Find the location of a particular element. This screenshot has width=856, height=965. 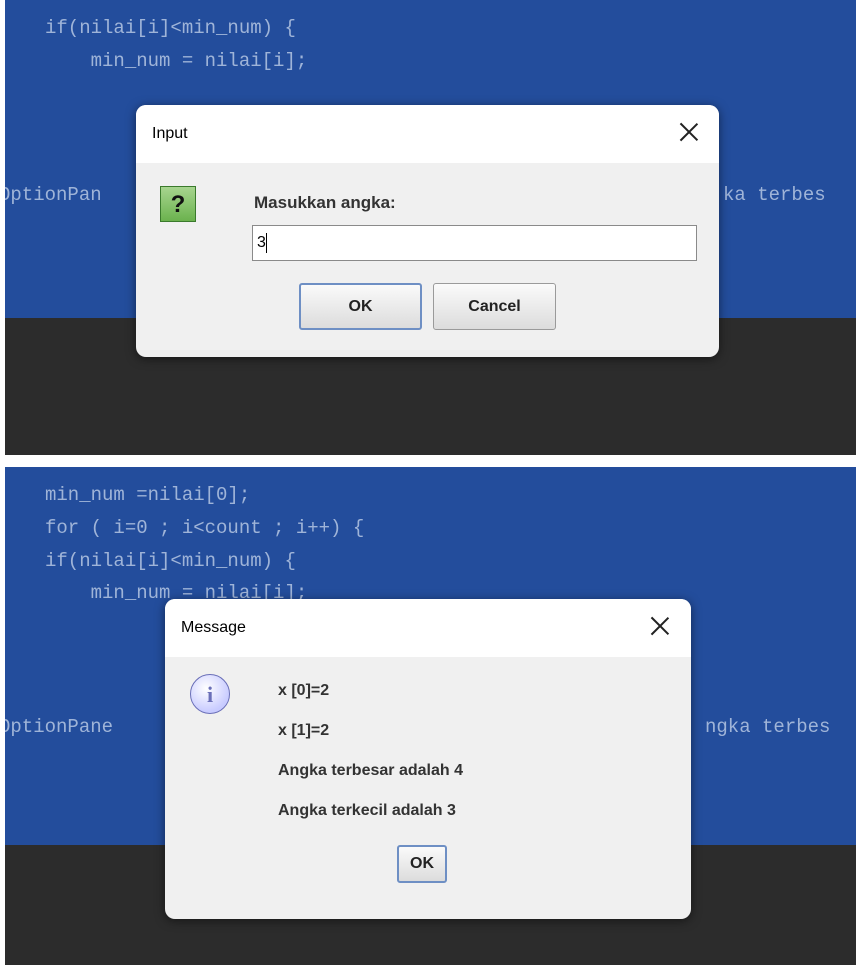

text-caret is located at coordinates (266, 242).